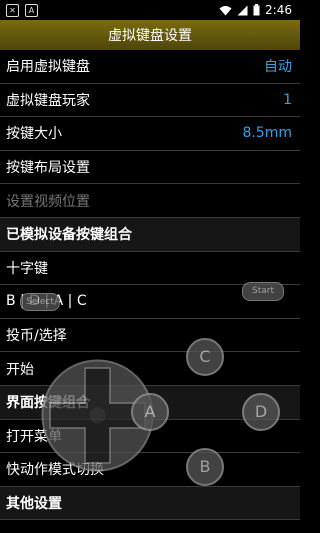 Image resolution: width=320 pixels, height=533 pixels. I want to click on section-label: 其他设置, so click(34, 504).